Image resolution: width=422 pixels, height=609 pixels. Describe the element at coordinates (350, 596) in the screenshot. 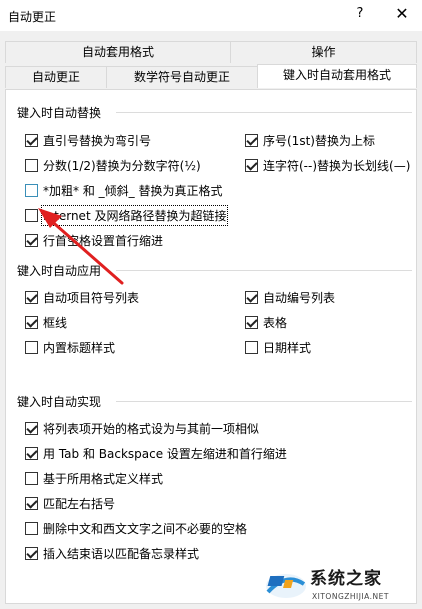

I see `watermark-url: XITONGZHIJIA.NET` at that location.